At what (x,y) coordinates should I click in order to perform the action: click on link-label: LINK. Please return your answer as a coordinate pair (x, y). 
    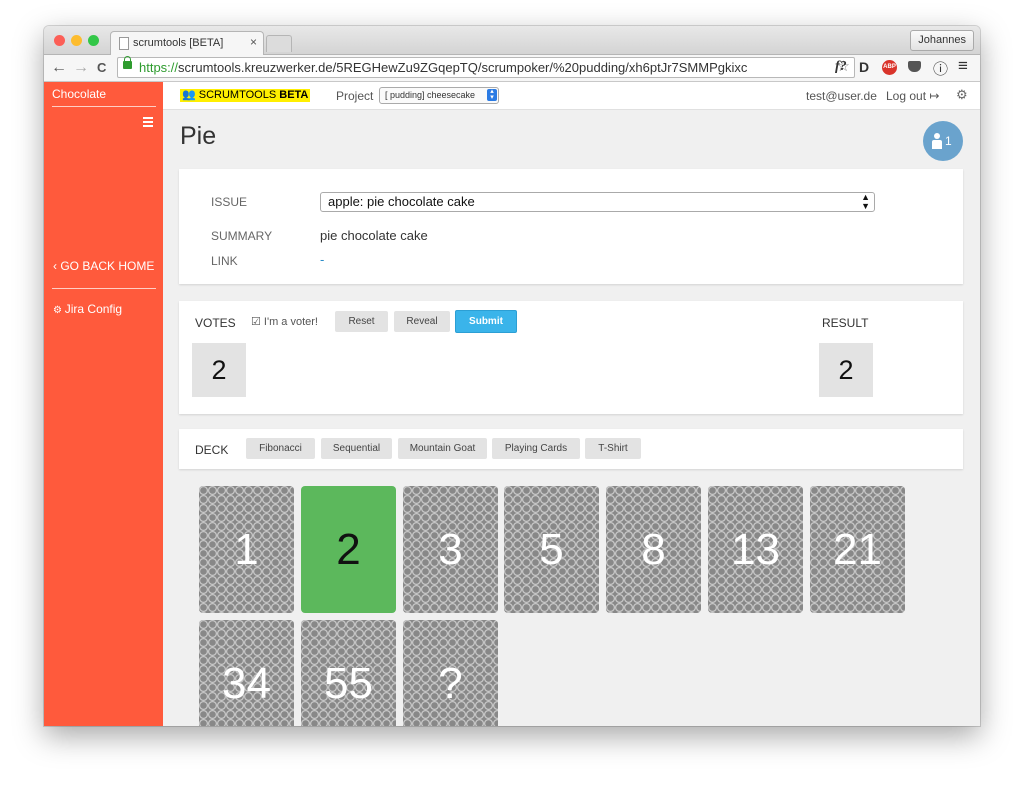
    Looking at the image, I should click on (224, 261).